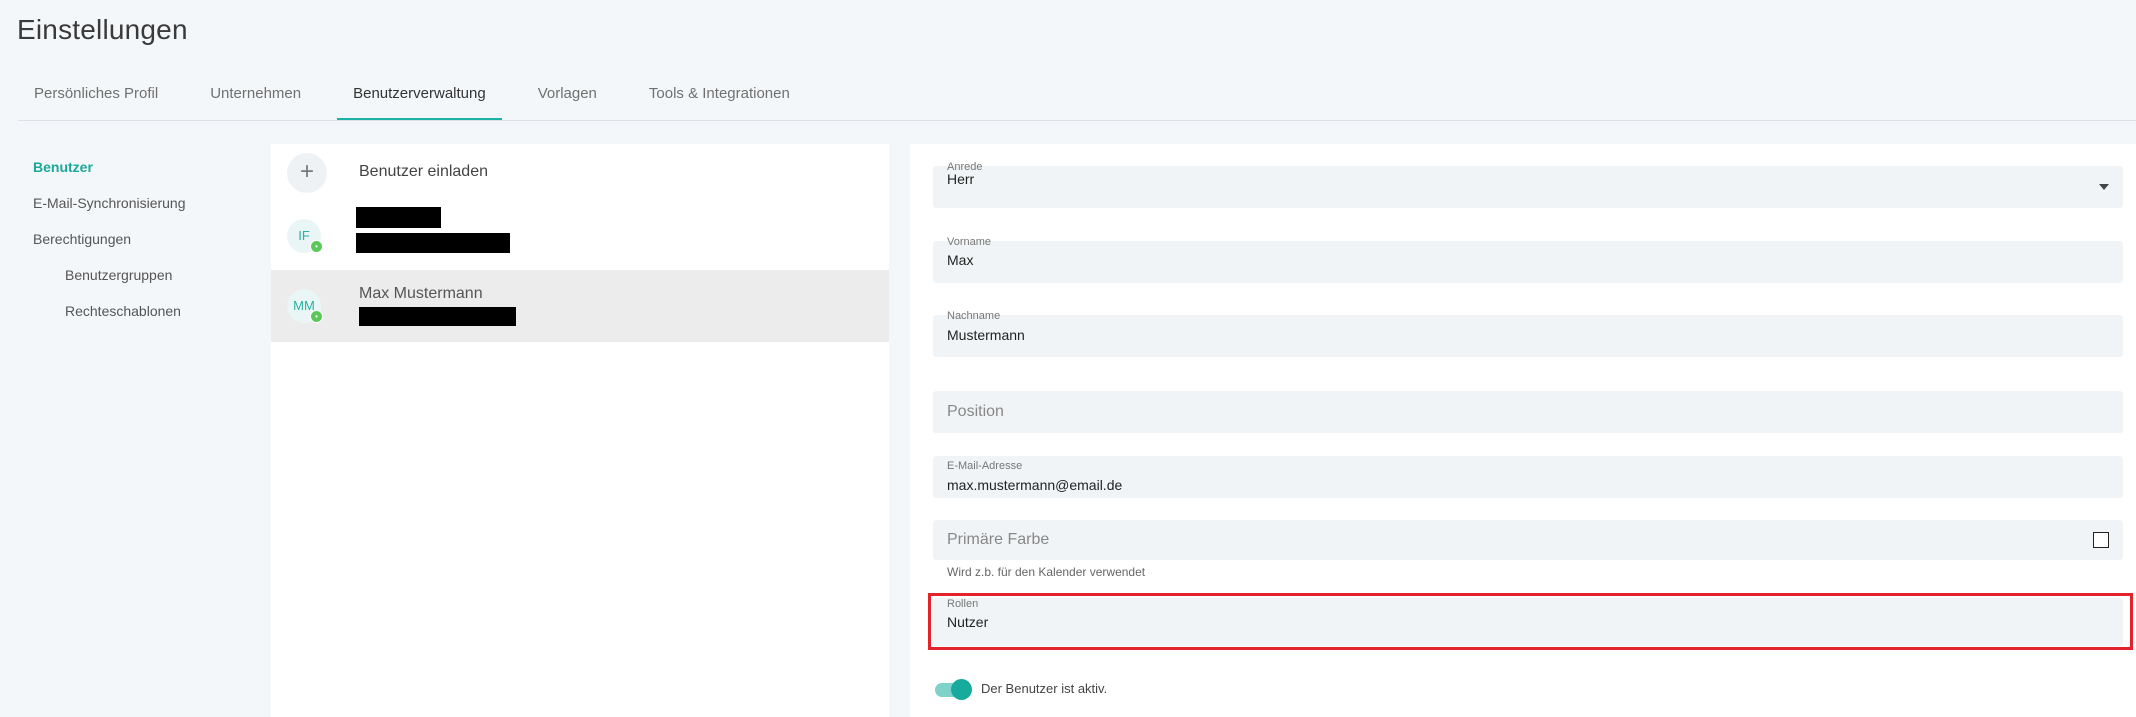 This screenshot has height=717, width=2136. I want to click on tab-vorlagen: Vorlagen, so click(567, 96).